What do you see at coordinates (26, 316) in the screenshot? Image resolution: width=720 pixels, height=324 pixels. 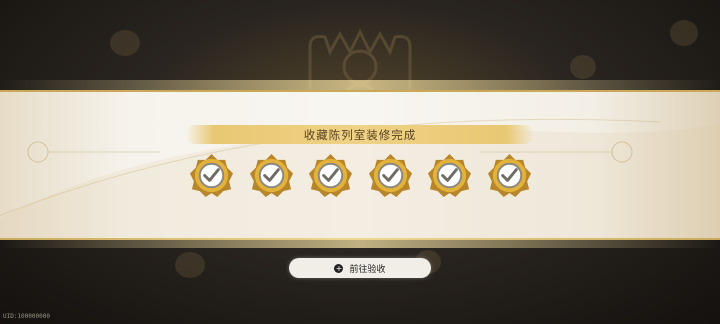 I see `uid-label: UID:100000000` at bounding box center [26, 316].